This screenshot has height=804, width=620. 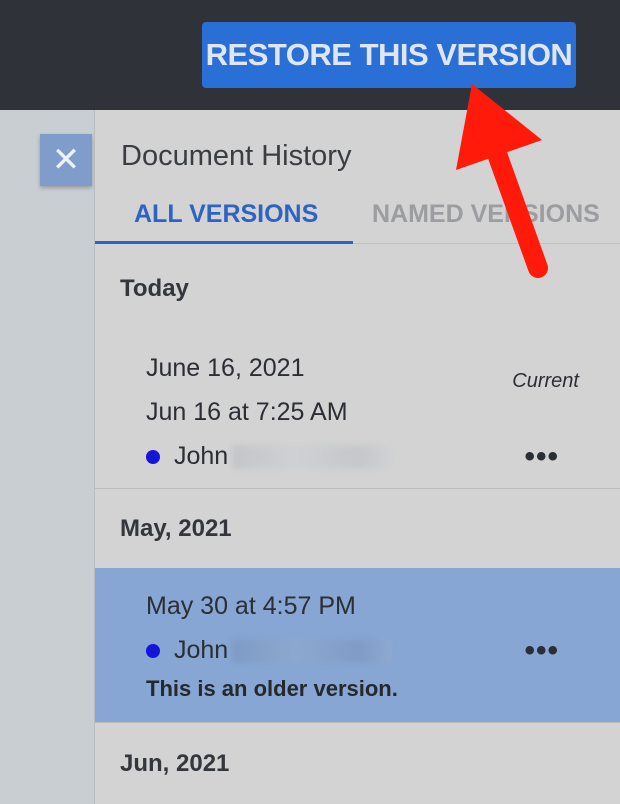 What do you see at coordinates (47, 457) in the screenshot?
I see `document-area` at bounding box center [47, 457].